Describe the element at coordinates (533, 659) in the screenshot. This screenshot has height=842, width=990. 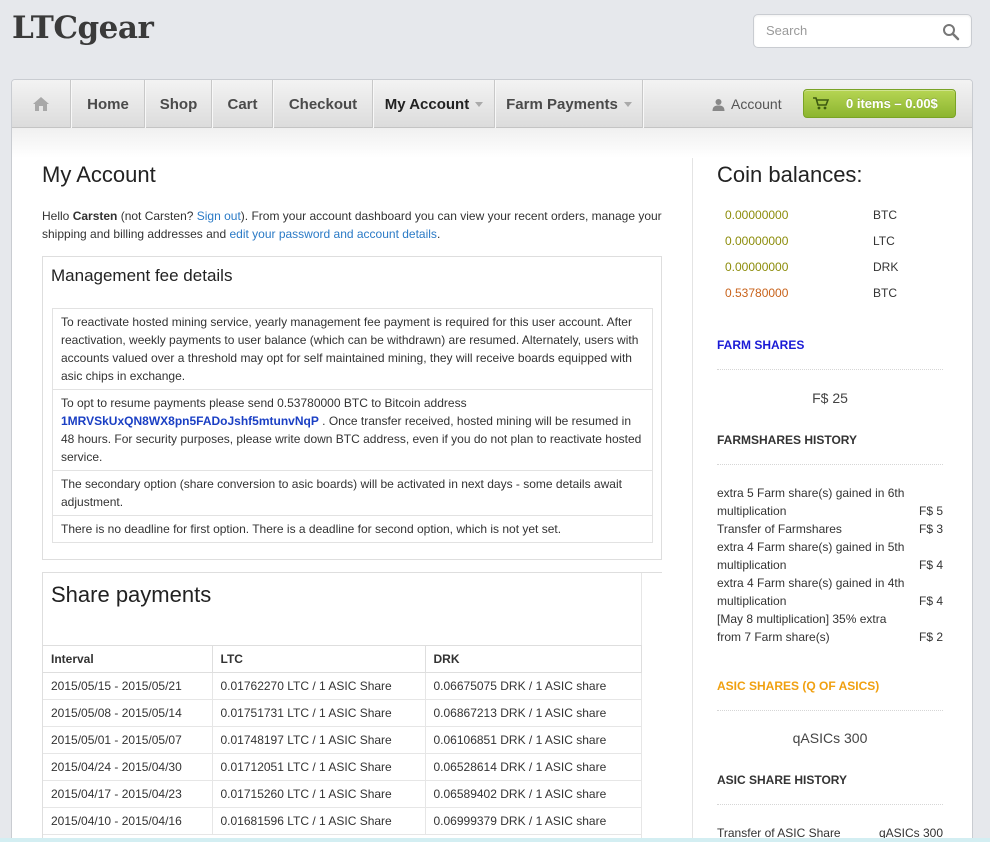
I see `column-header-drk: DRK` at that location.